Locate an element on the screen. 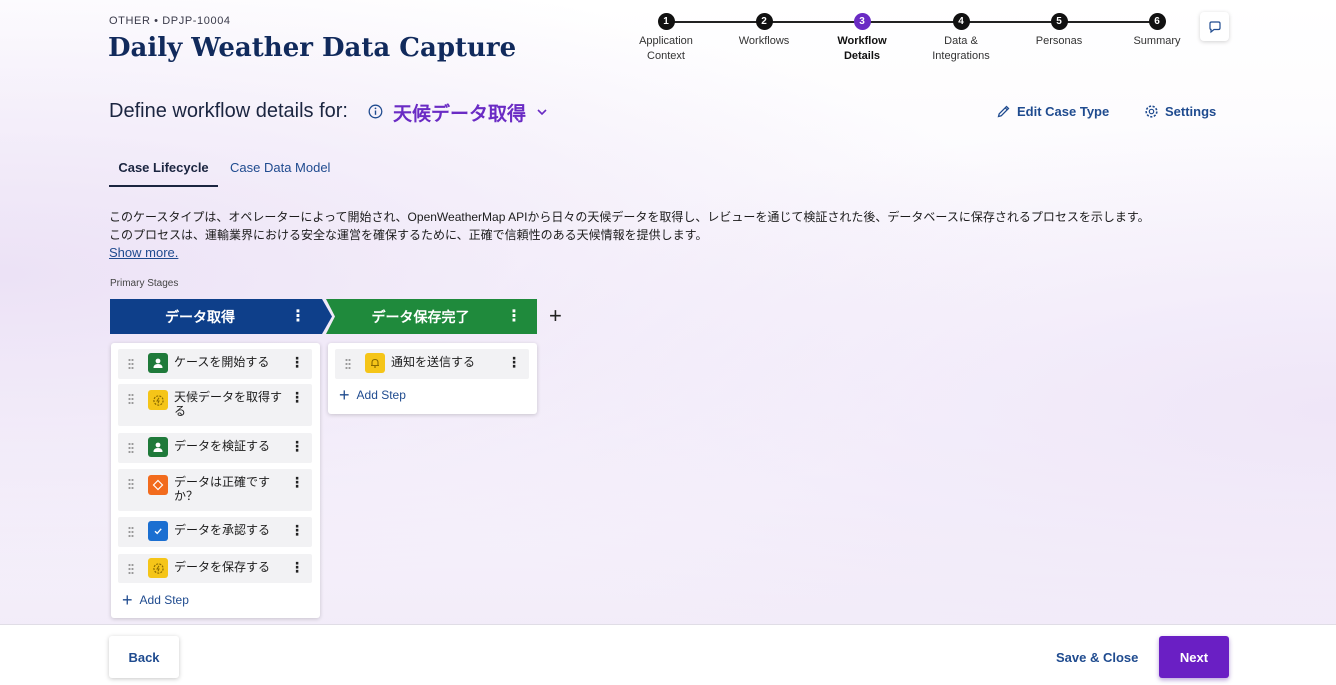  step-number: 2 is located at coordinates (764, 21).